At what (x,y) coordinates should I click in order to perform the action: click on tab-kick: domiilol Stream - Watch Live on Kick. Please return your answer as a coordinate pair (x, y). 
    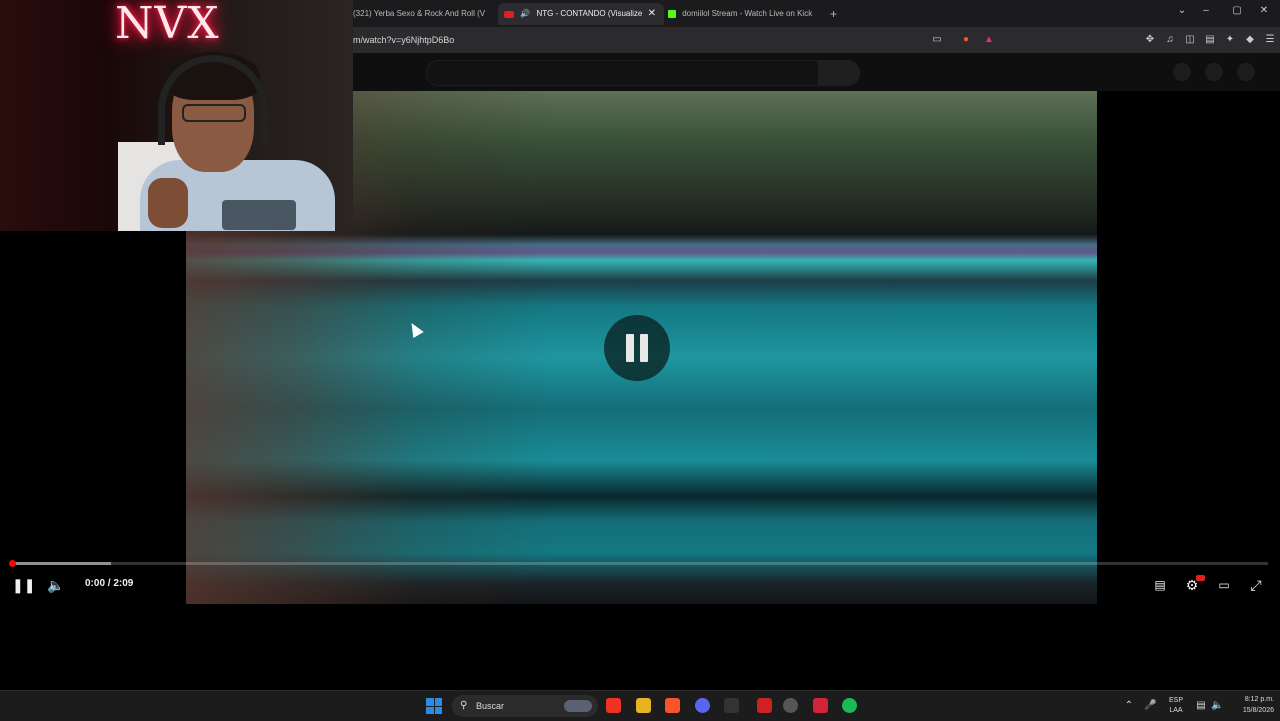
    Looking at the image, I should click on (743, 14).